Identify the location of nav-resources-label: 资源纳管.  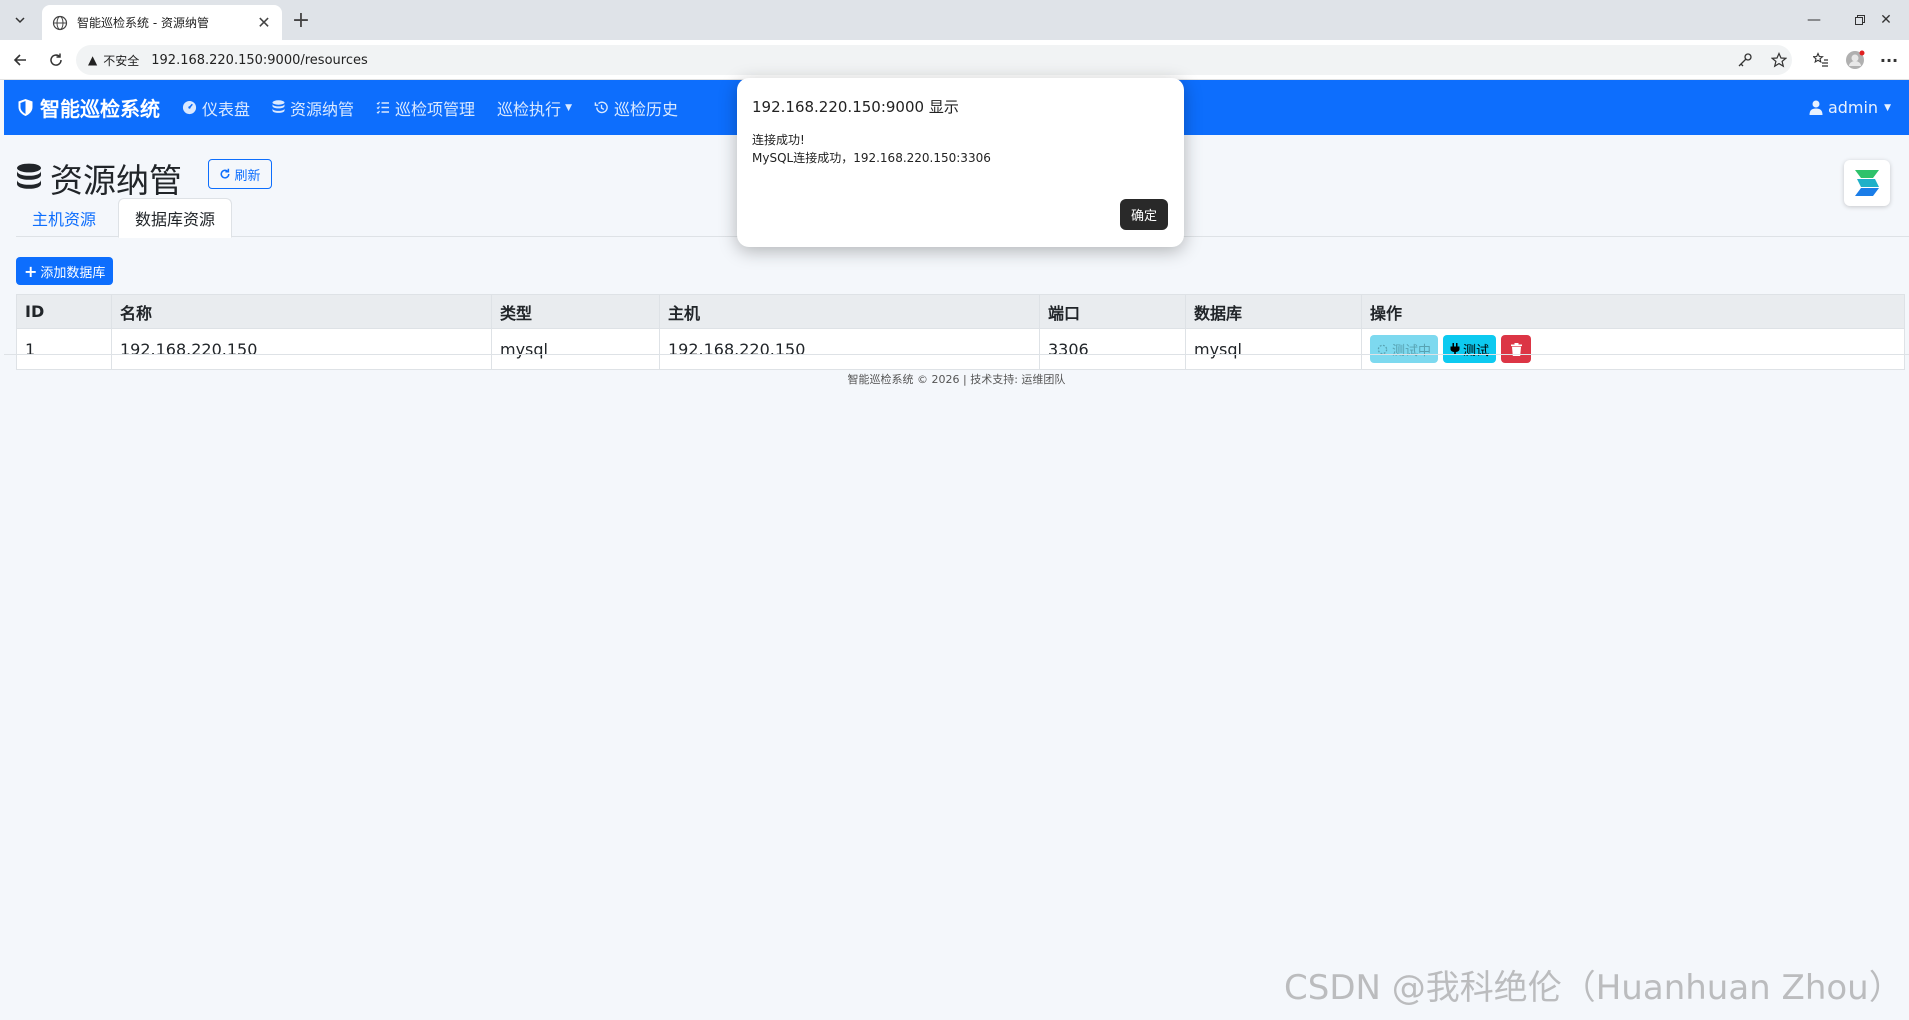
(322, 109).